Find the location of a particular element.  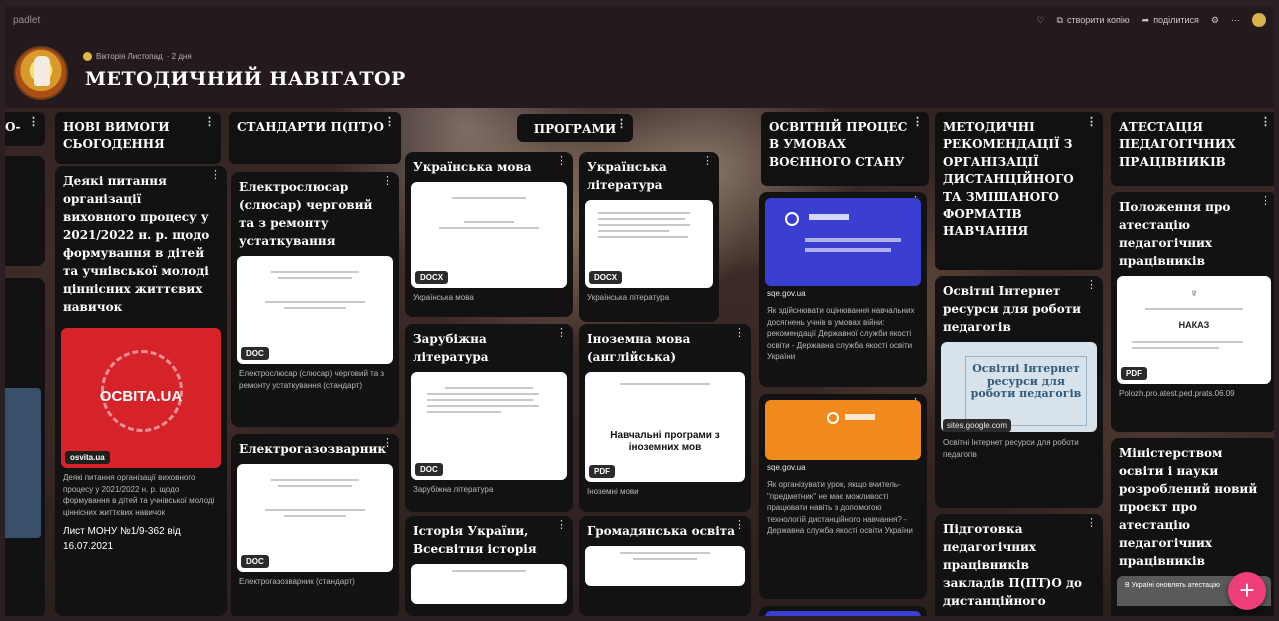

source-badge: osvita.ua is located at coordinates (87, 457).